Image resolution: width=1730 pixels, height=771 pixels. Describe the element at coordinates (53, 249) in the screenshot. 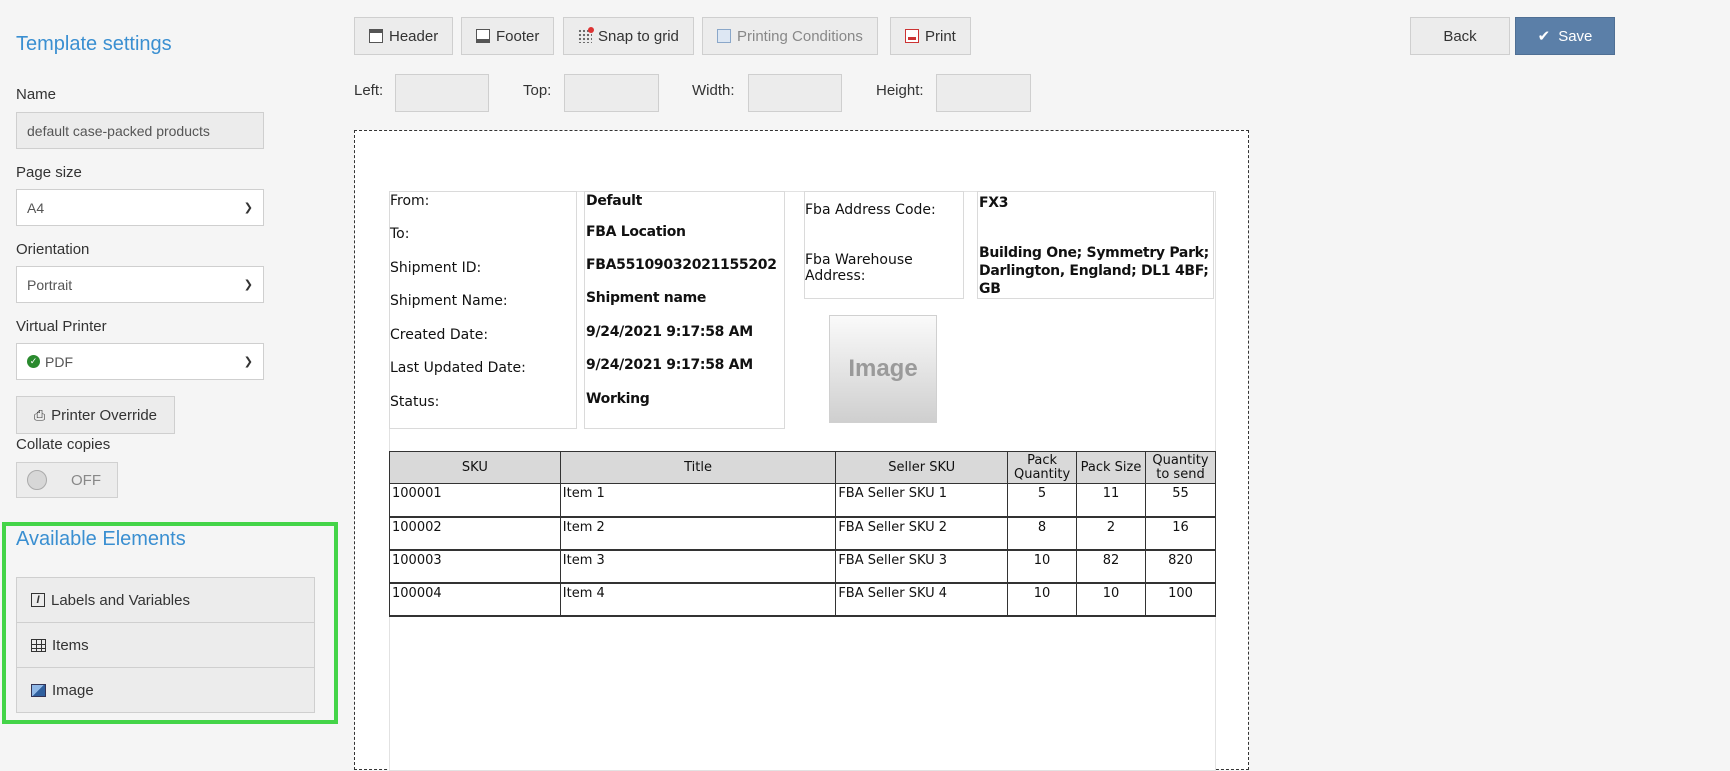

I see `orientation-label: Orientation` at that location.